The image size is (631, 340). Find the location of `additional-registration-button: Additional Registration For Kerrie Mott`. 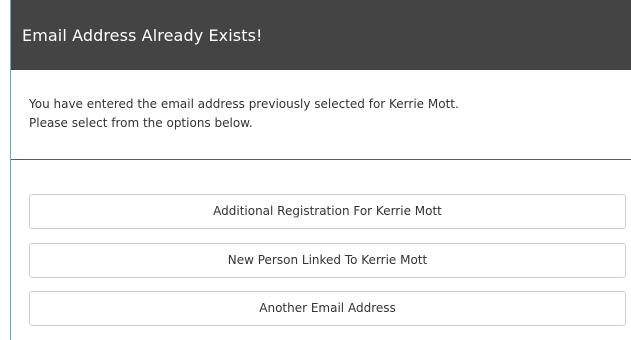

additional-registration-button: Additional Registration For Kerrie Mott is located at coordinates (327, 211).